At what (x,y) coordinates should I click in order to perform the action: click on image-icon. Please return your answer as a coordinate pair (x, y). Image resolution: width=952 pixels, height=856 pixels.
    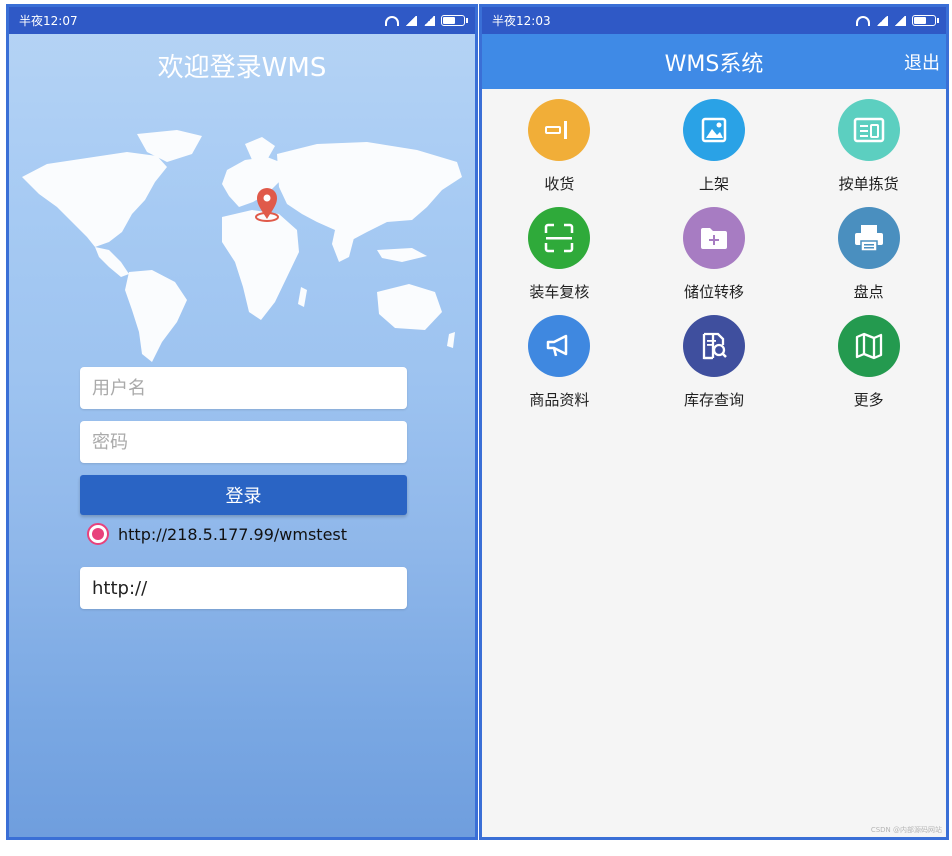
    Looking at the image, I should click on (713, 130).